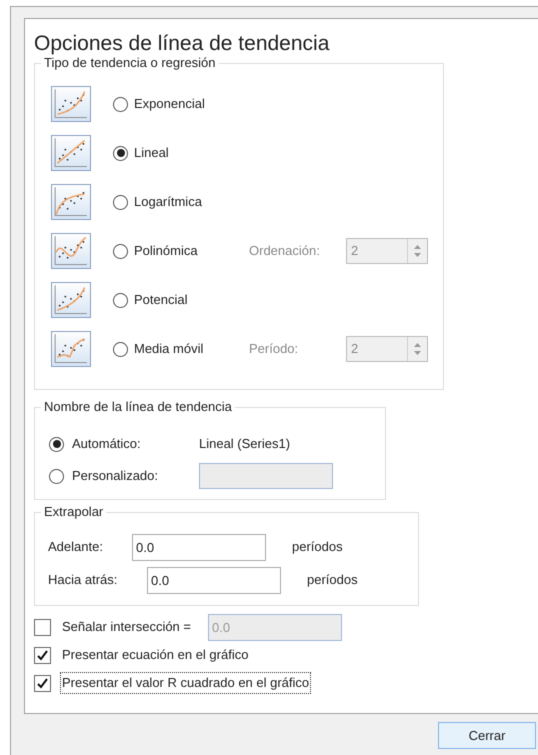 The height and width of the screenshot is (755, 538). I want to click on checkbox-label: Presentar el valor R cuadrado en el gráfico, so click(186, 683).